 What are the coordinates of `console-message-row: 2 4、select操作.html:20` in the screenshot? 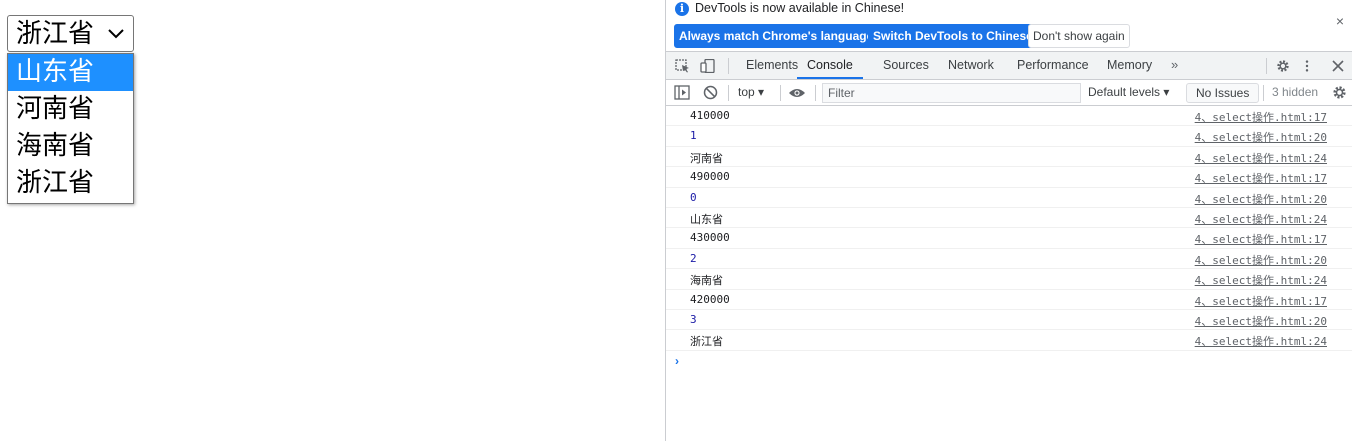 It's located at (1009, 259).